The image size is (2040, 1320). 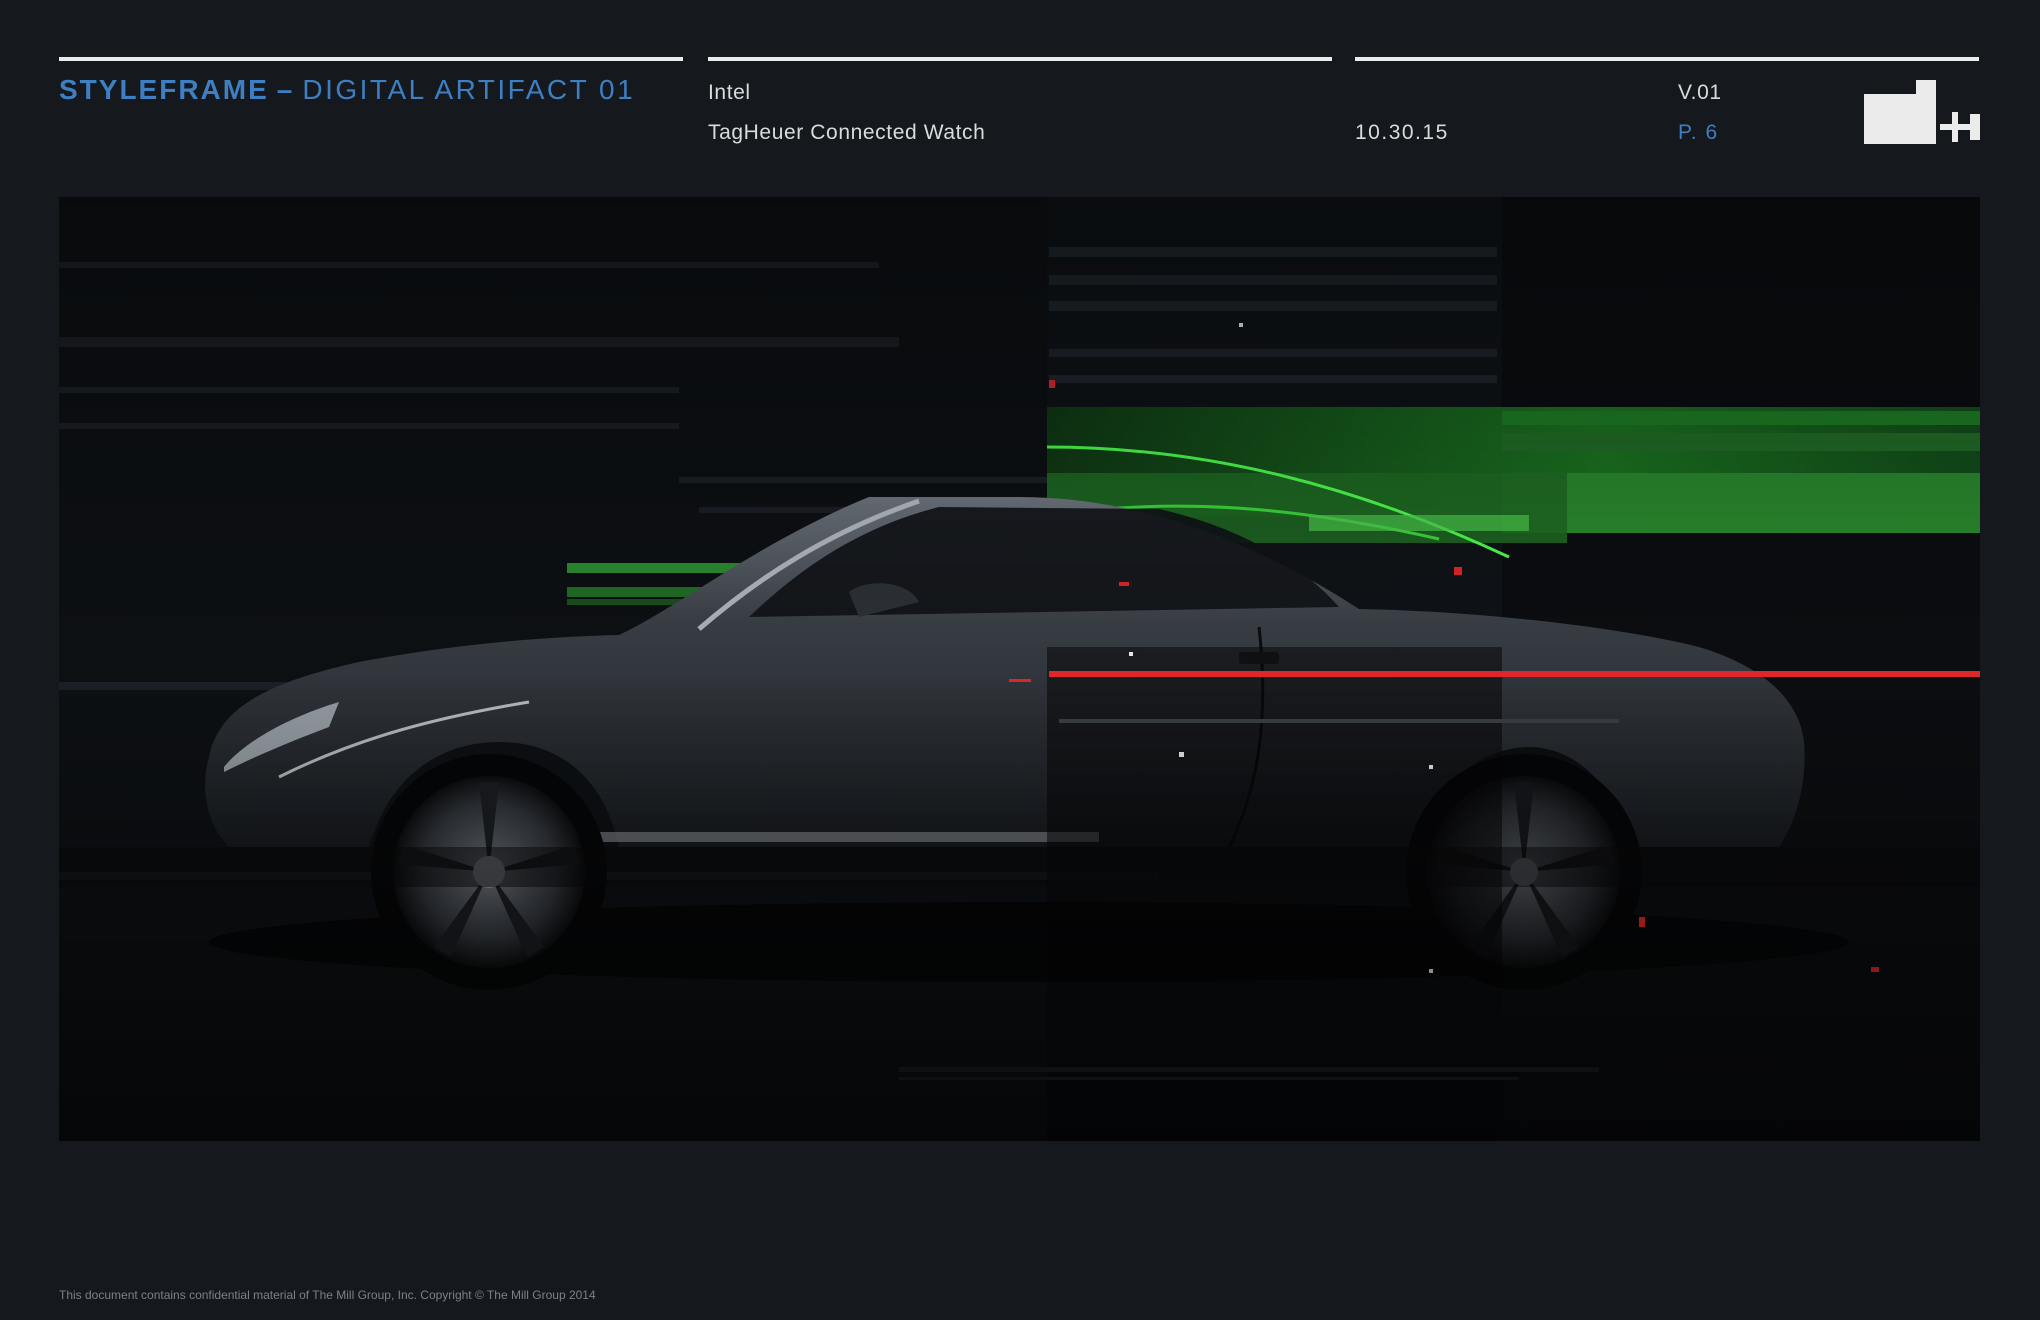 I want to click on project-name: TagHeuer Connected Watch, so click(x=847, y=132).